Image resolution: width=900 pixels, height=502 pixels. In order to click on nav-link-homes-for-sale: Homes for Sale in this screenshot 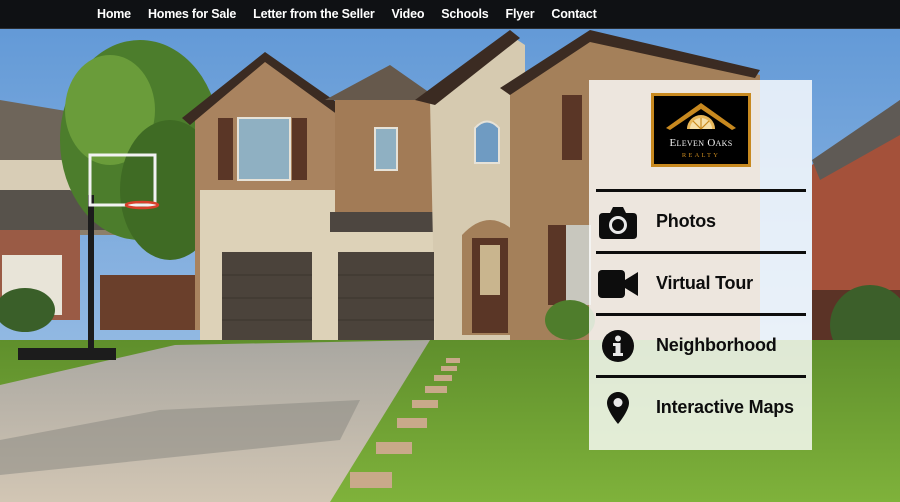, I will do `click(192, 14)`.